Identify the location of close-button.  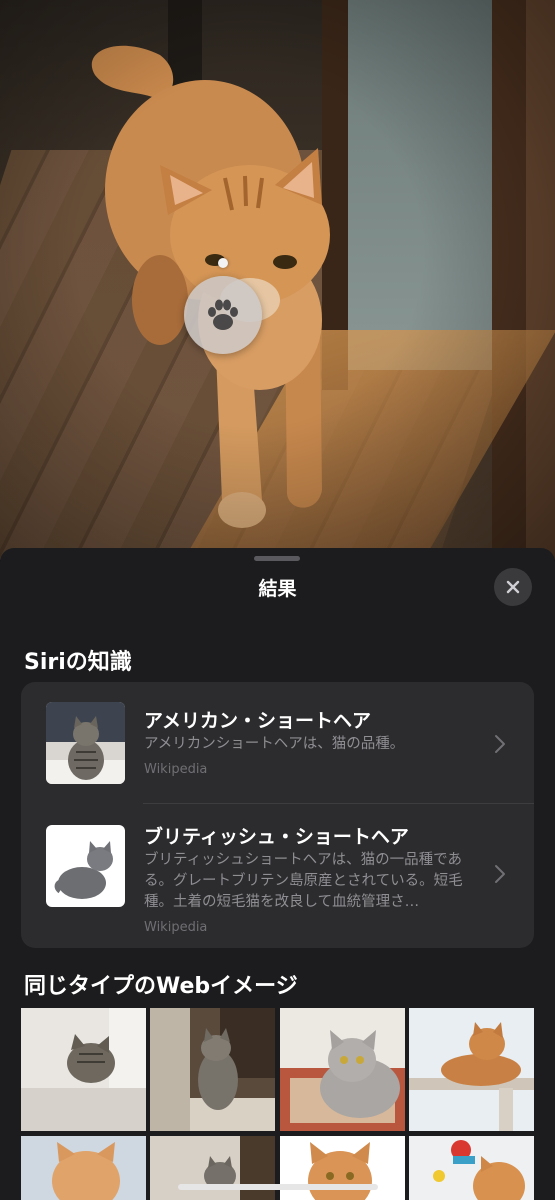
(513, 587).